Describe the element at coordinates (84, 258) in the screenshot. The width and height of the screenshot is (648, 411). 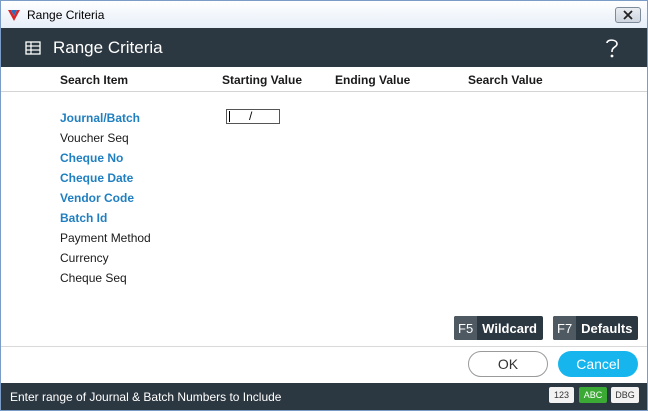
I see `search-item-currency: Currency` at that location.